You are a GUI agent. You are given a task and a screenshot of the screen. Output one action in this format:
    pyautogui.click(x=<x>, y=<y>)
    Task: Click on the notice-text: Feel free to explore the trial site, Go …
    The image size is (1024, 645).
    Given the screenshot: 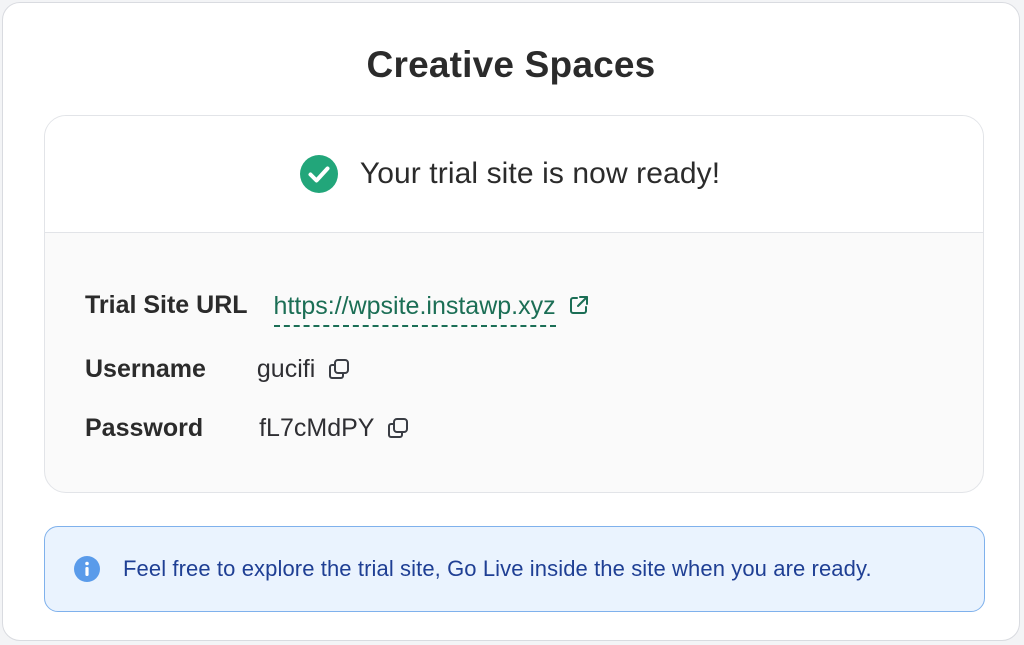 What is the action you would take?
    pyautogui.click(x=497, y=568)
    